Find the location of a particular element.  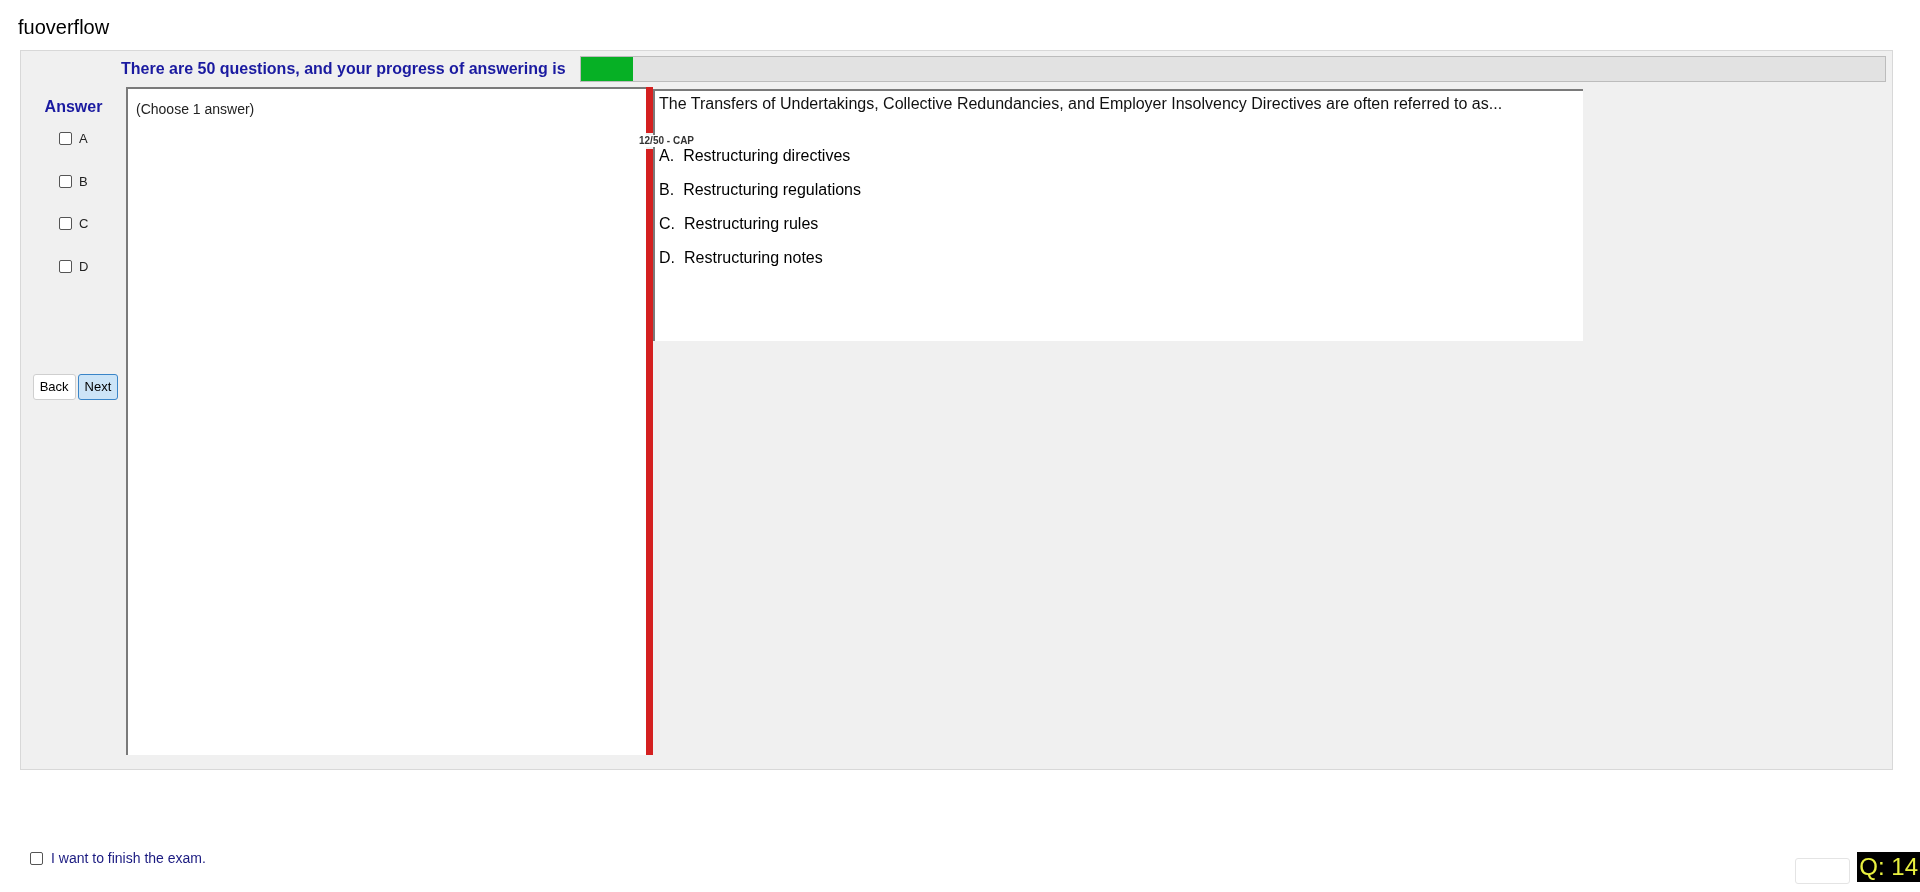

question-tag: 12/50 - CAP is located at coordinates (667, 141).